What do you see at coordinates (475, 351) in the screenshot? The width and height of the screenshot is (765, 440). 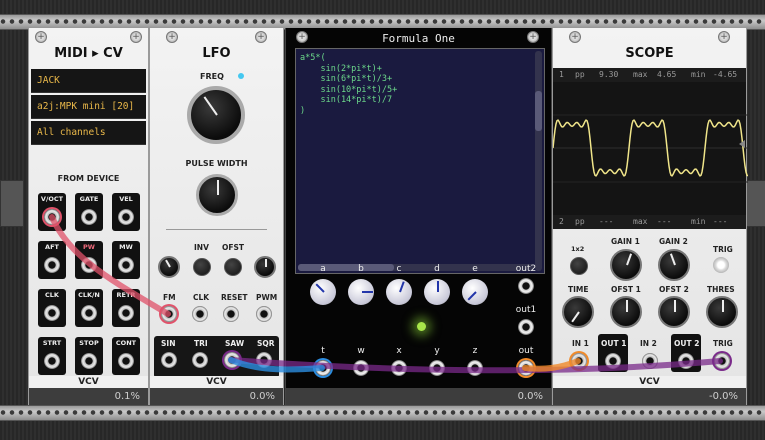 I see `input-z-label: z` at bounding box center [475, 351].